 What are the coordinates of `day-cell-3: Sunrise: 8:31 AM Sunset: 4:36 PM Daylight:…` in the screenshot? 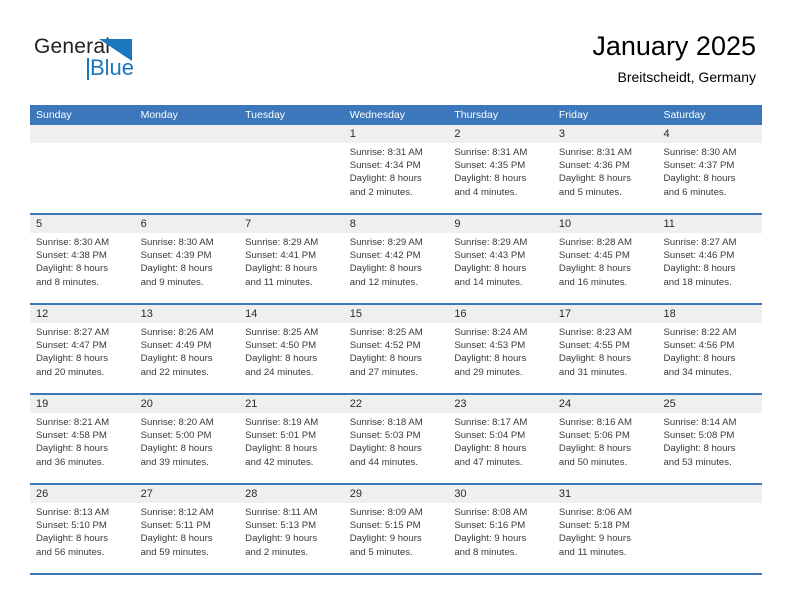 It's located at (605, 178).